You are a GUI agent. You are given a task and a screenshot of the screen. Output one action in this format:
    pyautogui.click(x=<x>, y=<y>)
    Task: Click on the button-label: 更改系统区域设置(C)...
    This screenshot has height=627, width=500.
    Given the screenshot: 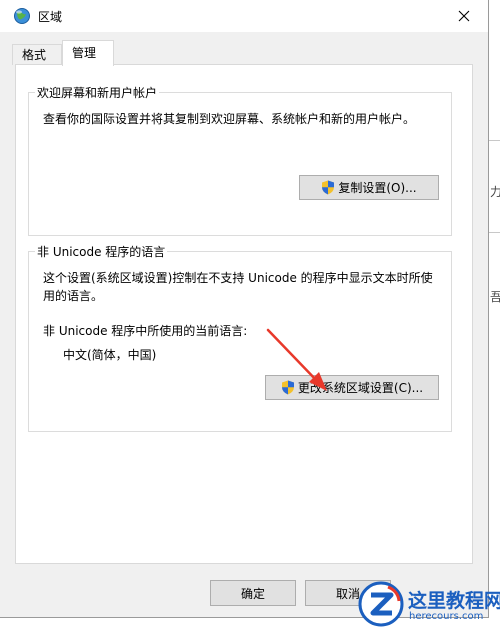 What is the action you would take?
    pyautogui.click(x=360, y=388)
    